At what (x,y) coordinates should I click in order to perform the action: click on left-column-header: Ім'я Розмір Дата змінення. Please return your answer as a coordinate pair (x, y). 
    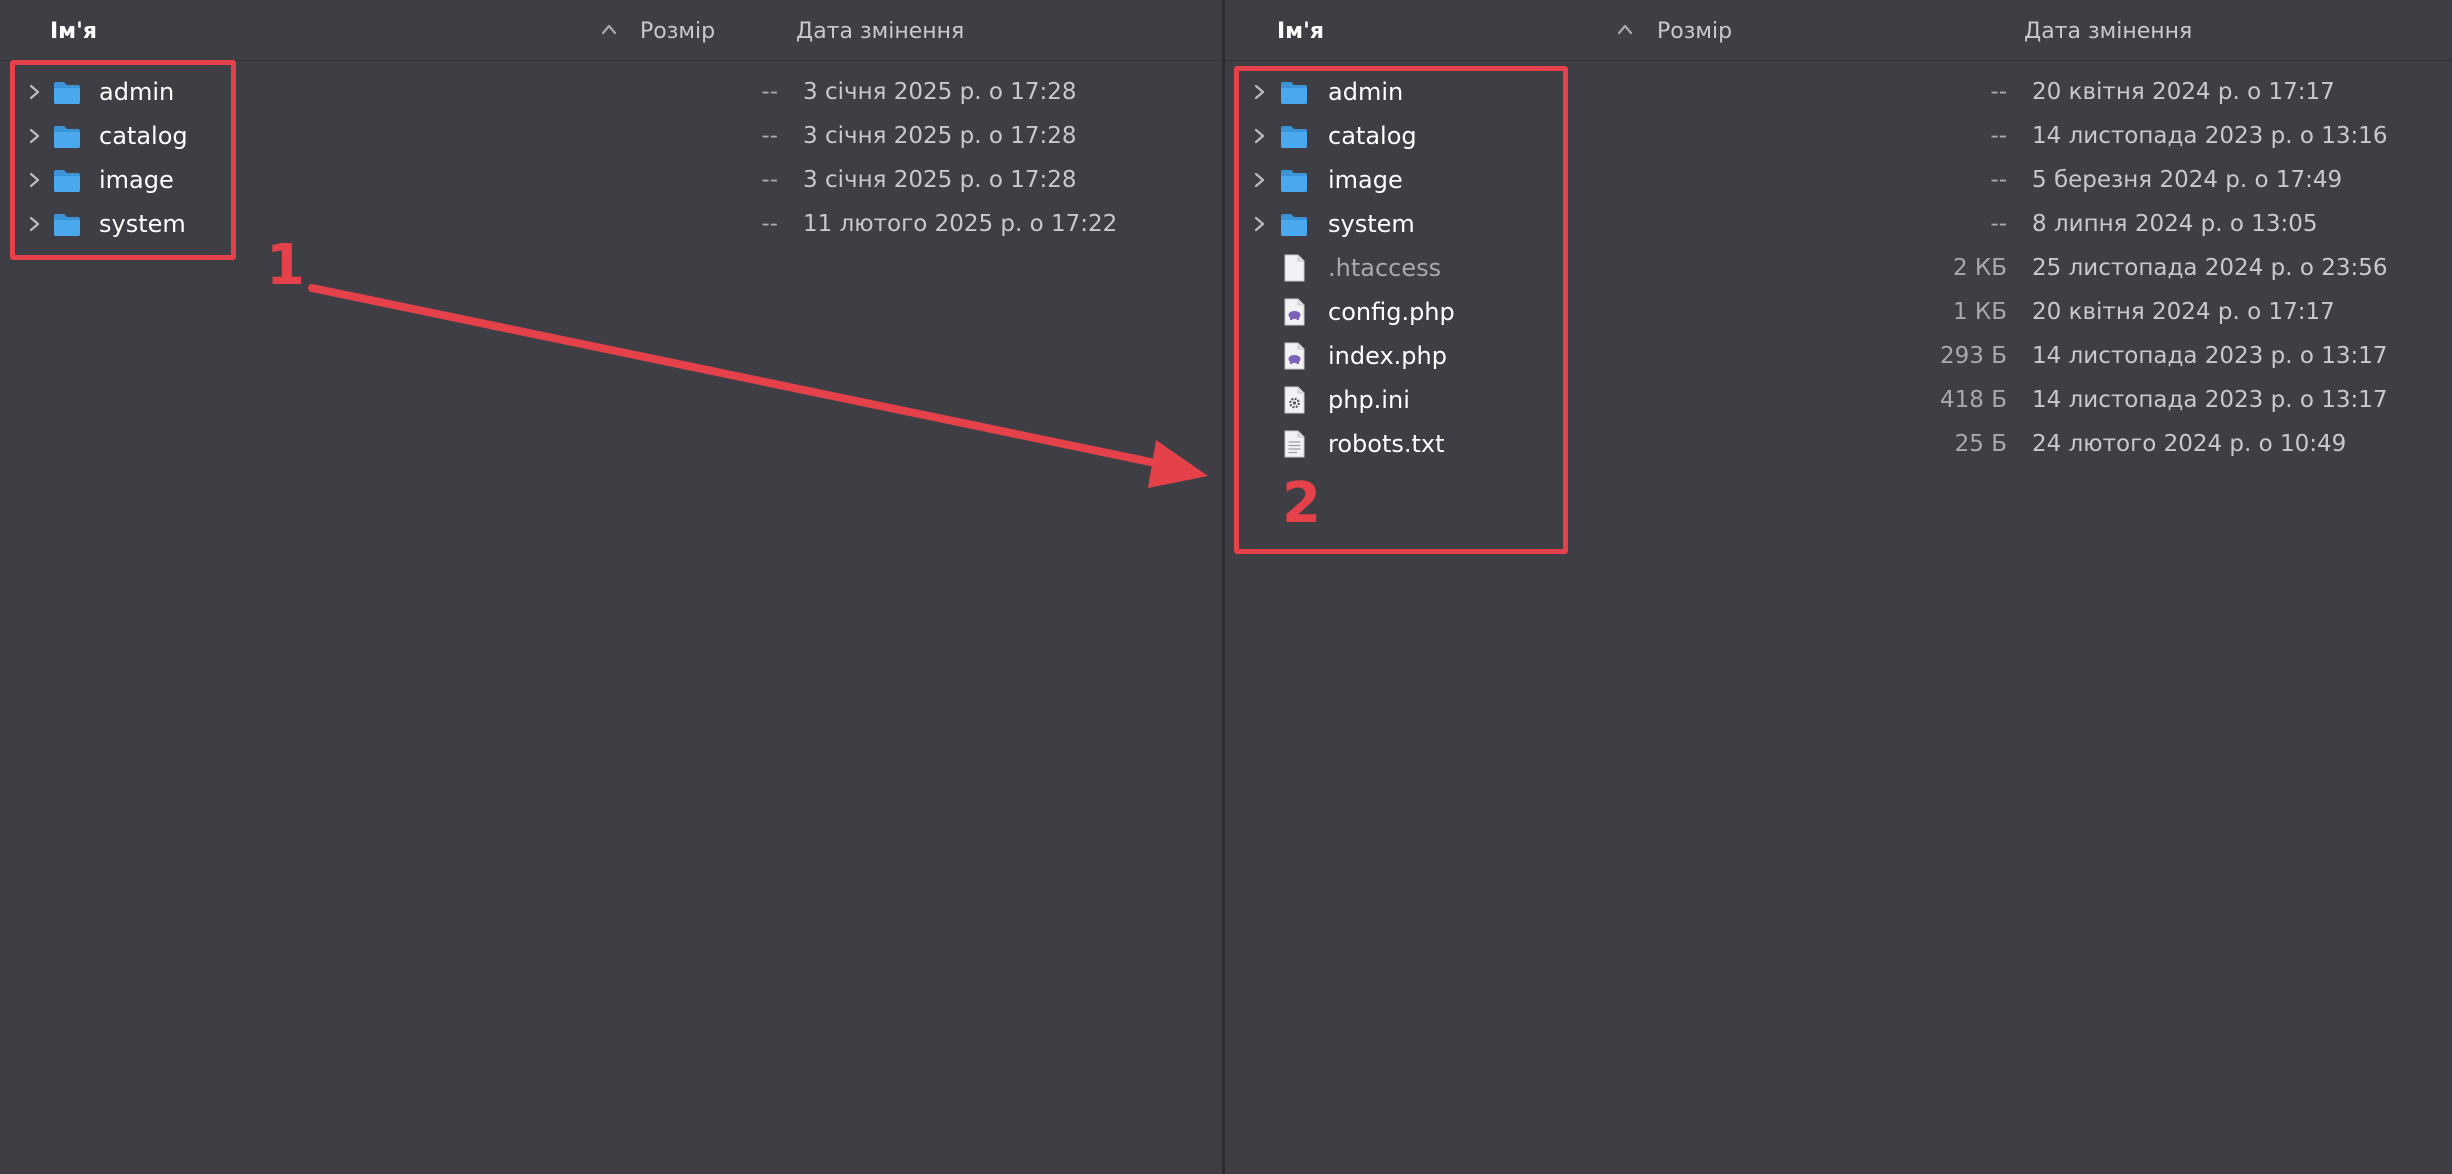
    Looking at the image, I should click on (611, 30).